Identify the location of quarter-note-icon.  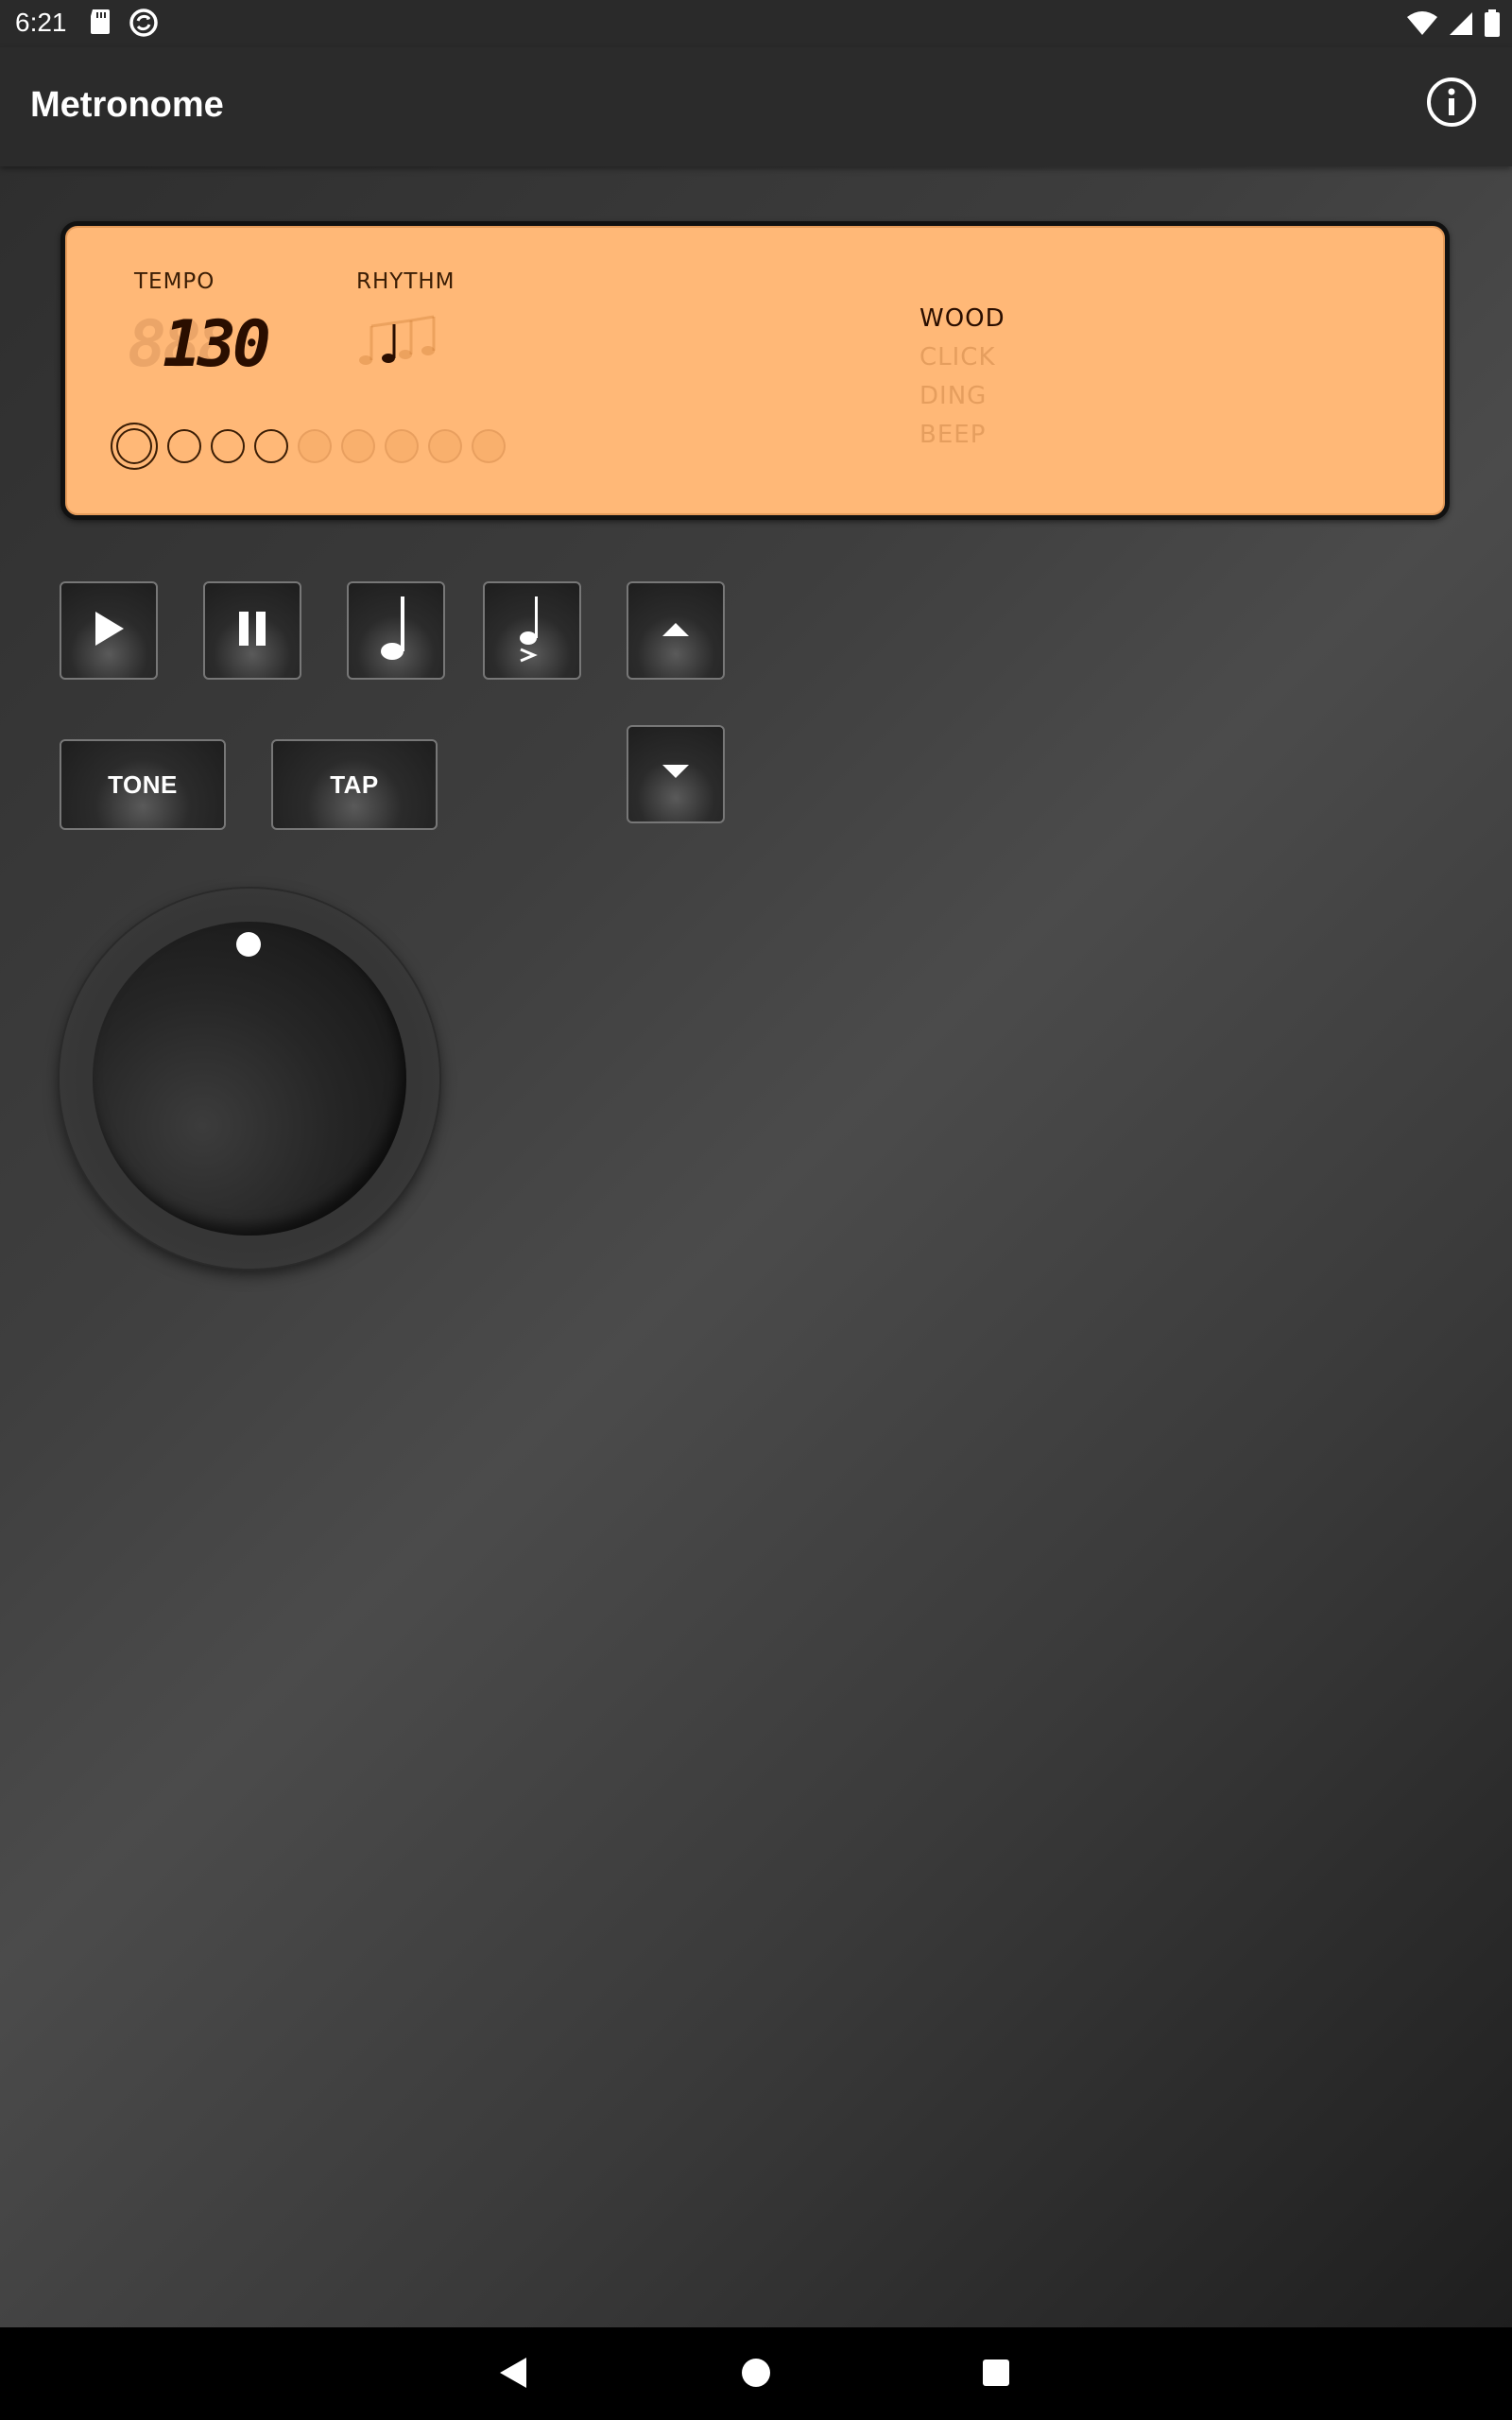
(396, 631).